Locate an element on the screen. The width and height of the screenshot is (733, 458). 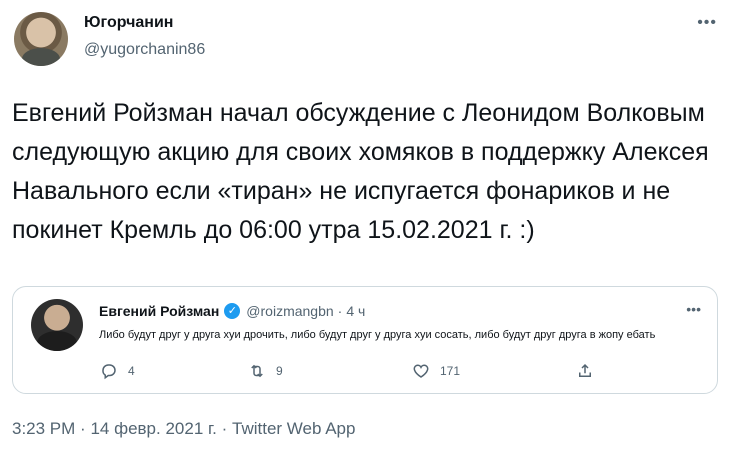
quoted-author-avatar is located at coordinates (57, 325).